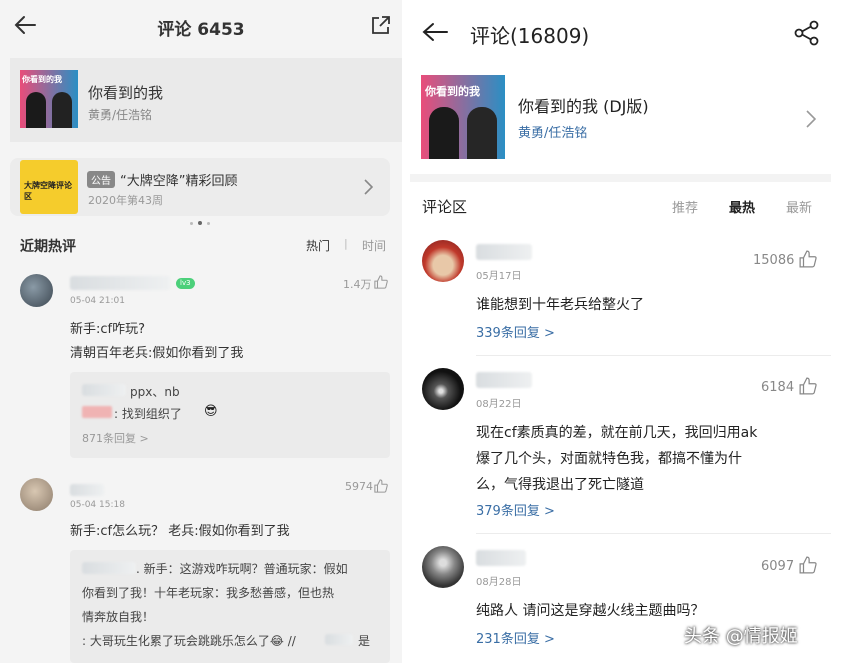 The image size is (841, 663). I want to click on section-title: 评论区, so click(445, 207).